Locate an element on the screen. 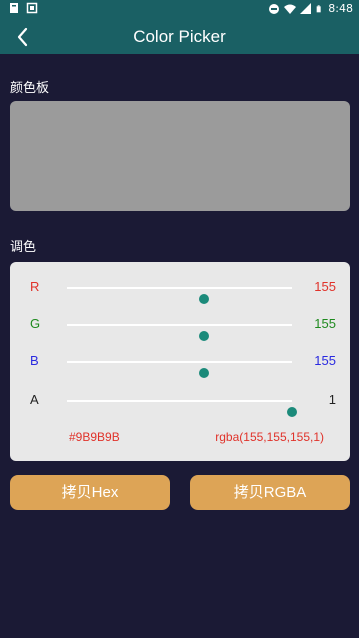 The width and height of the screenshot is (359, 638). app-notification-icon is located at coordinates (32, 8).